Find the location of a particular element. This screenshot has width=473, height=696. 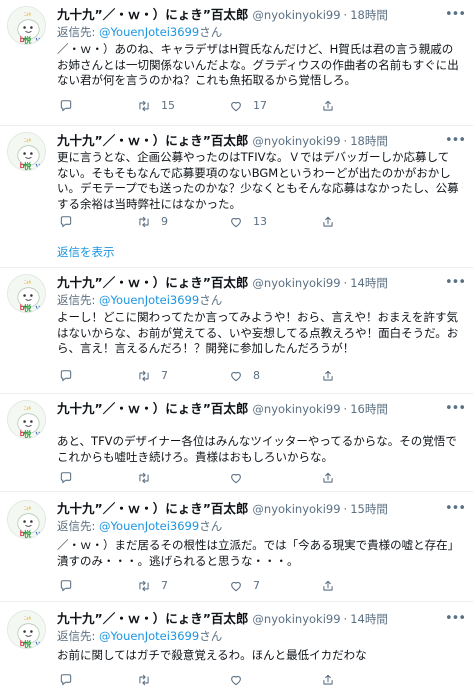

like-button: 7 is located at coordinates (244, 586).